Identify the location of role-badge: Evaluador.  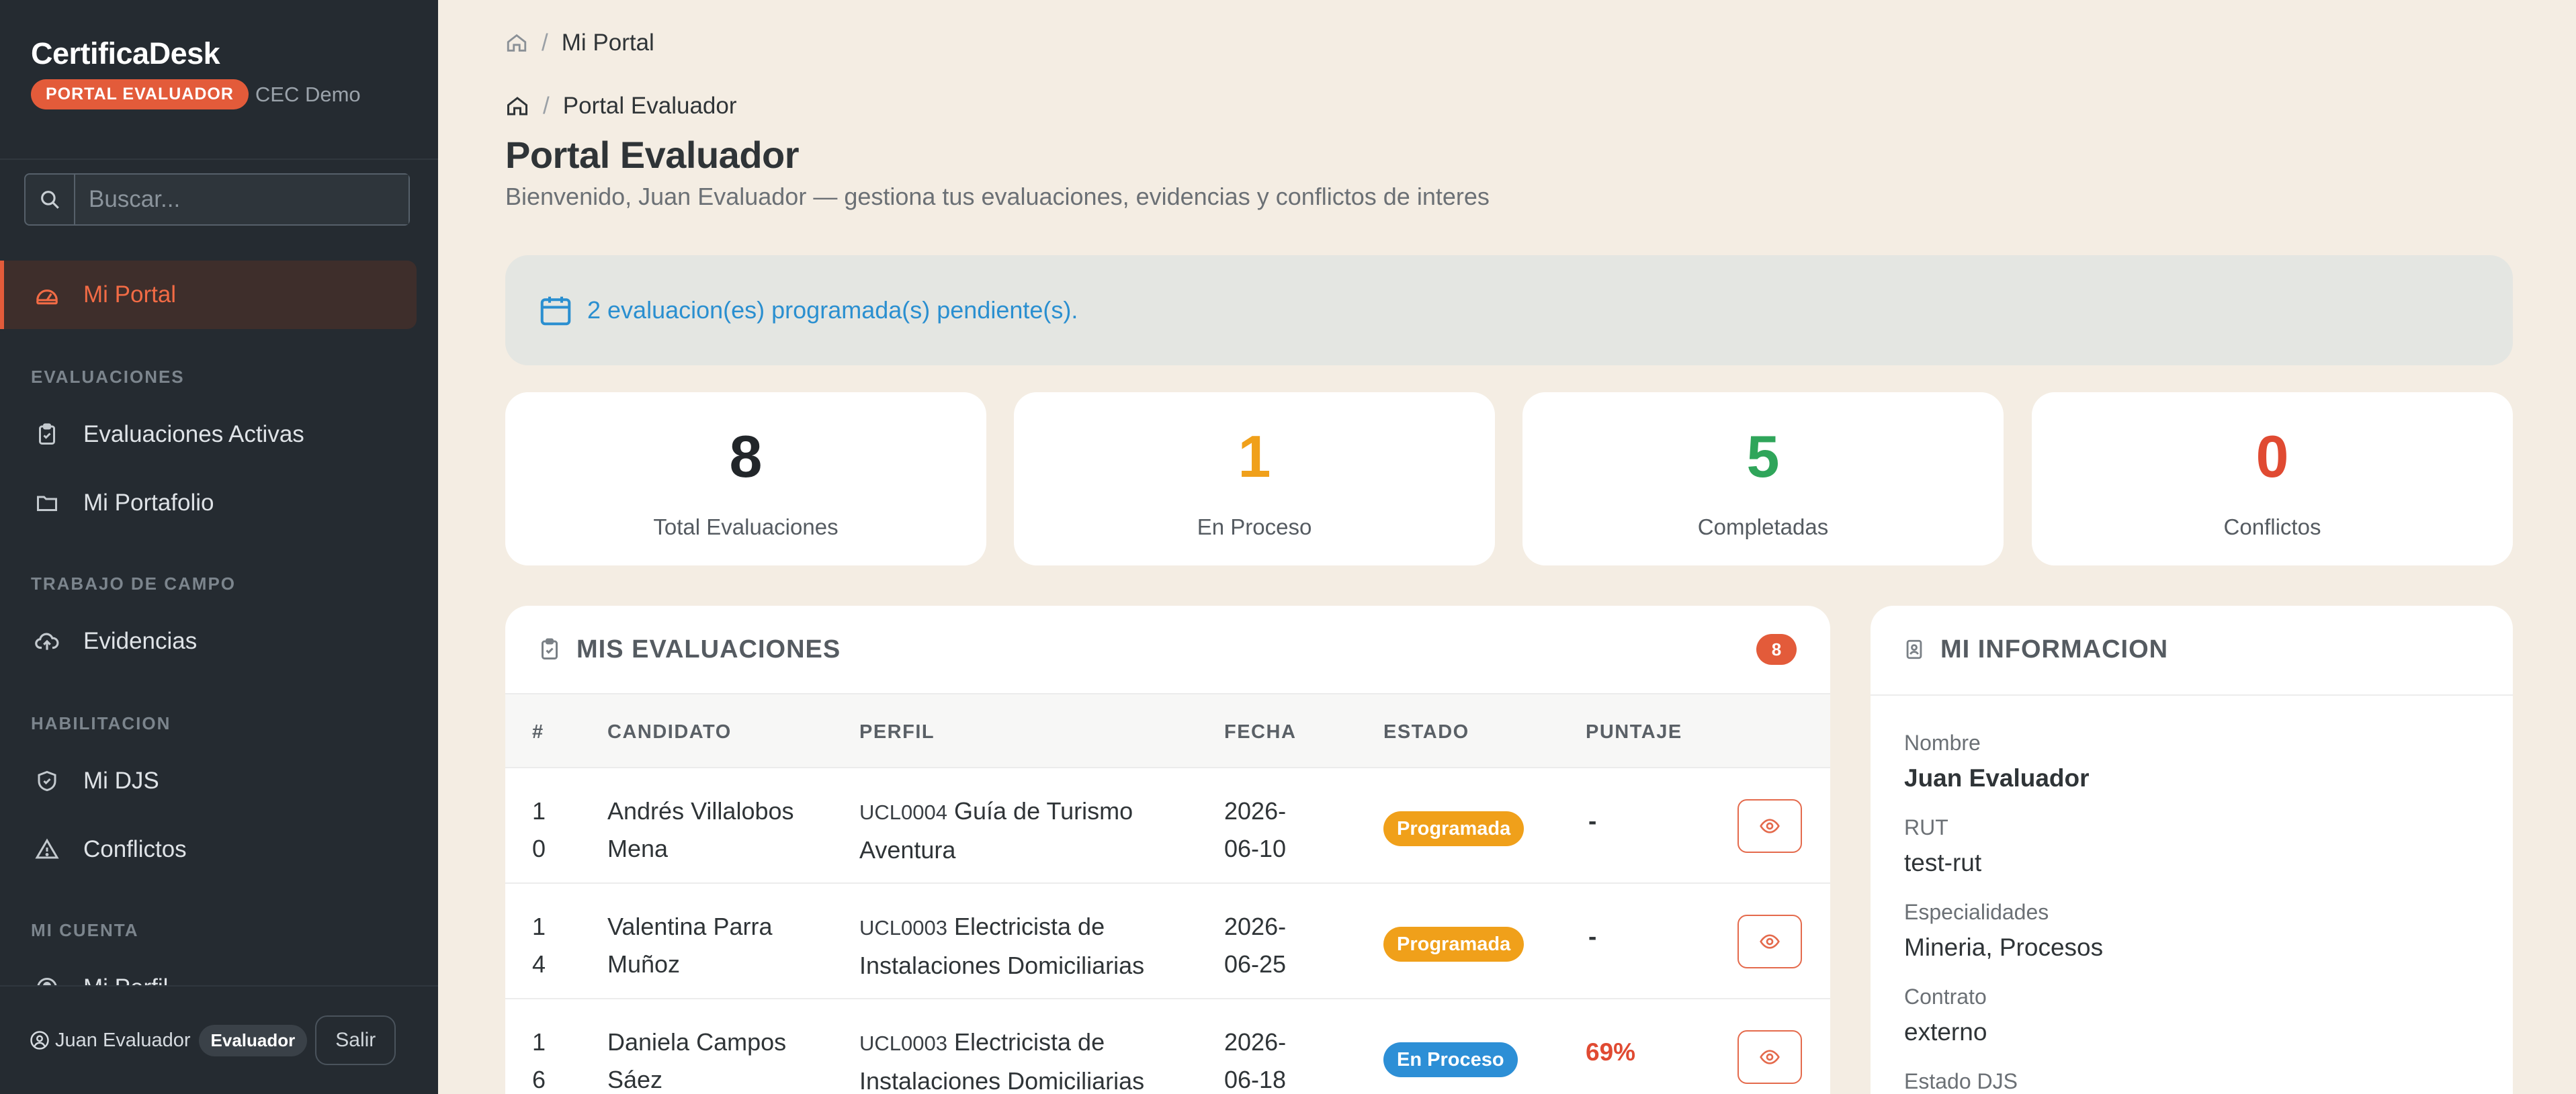
(253, 1040).